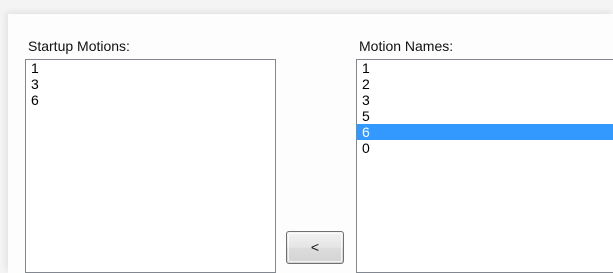  What do you see at coordinates (485, 68) in the screenshot?
I see `motion-name-item: 1` at bounding box center [485, 68].